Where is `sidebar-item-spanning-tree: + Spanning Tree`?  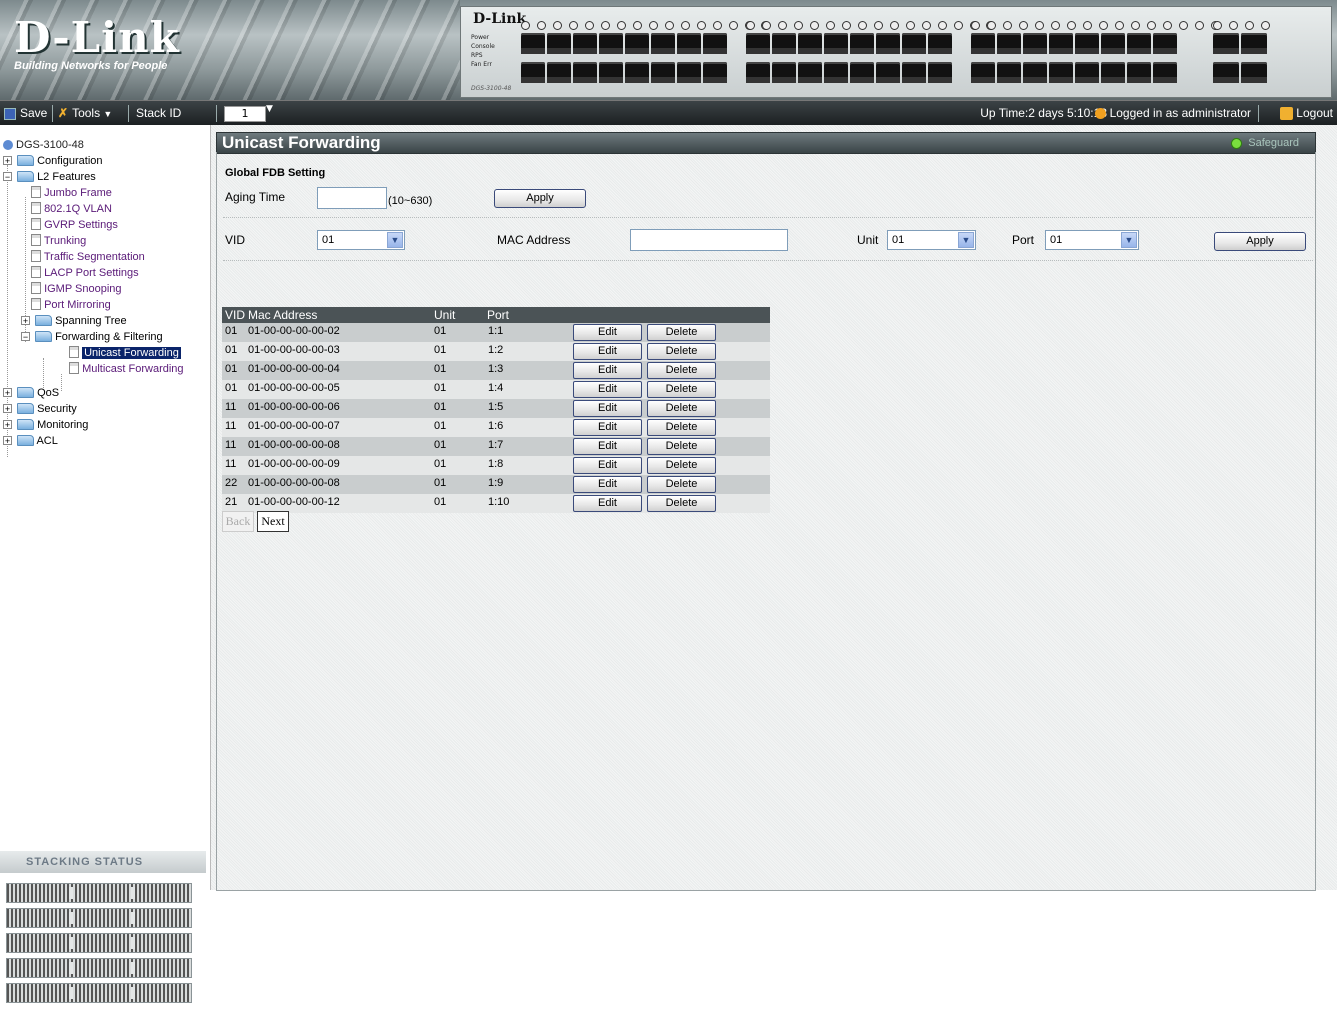
sidebar-item-spanning-tree: + Spanning Tree is located at coordinates (74, 321).